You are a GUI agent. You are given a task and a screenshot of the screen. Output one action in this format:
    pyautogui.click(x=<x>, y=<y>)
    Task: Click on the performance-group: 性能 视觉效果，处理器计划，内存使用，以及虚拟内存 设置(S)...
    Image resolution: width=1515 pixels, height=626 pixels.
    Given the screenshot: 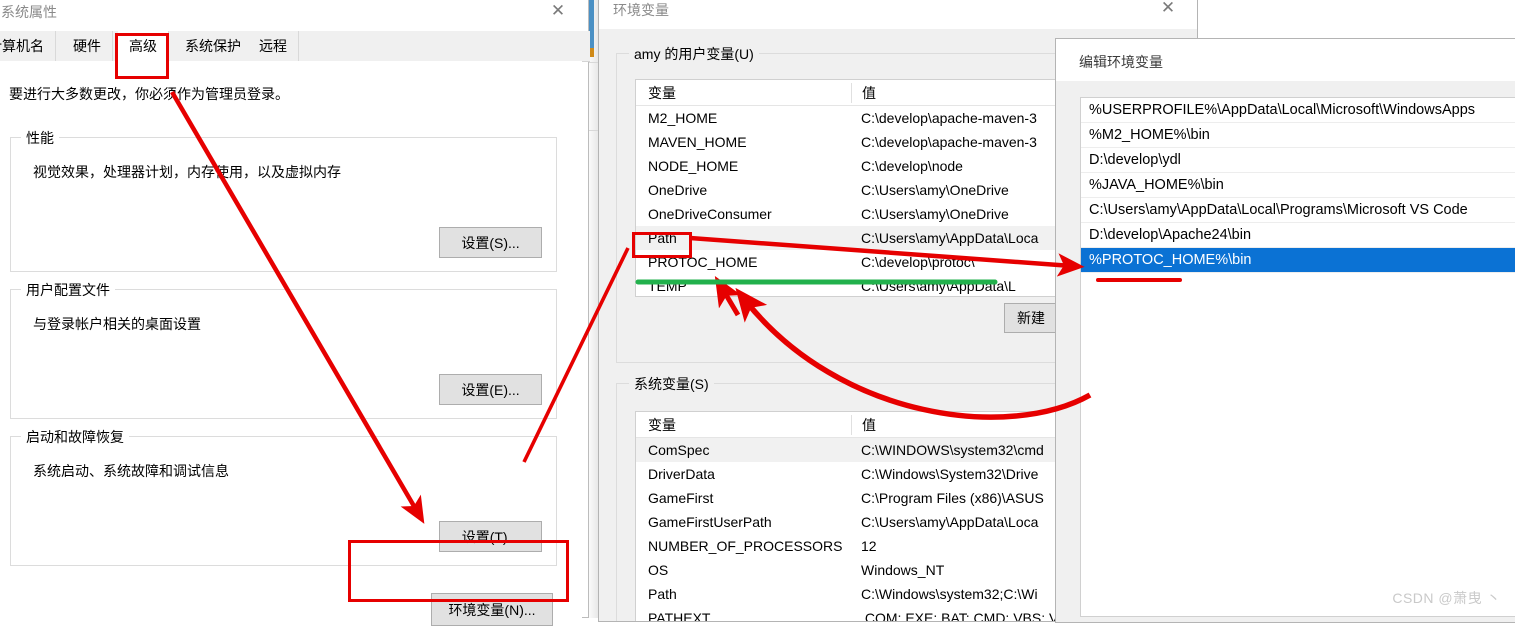 What is the action you would take?
    pyautogui.click(x=283, y=200)
    